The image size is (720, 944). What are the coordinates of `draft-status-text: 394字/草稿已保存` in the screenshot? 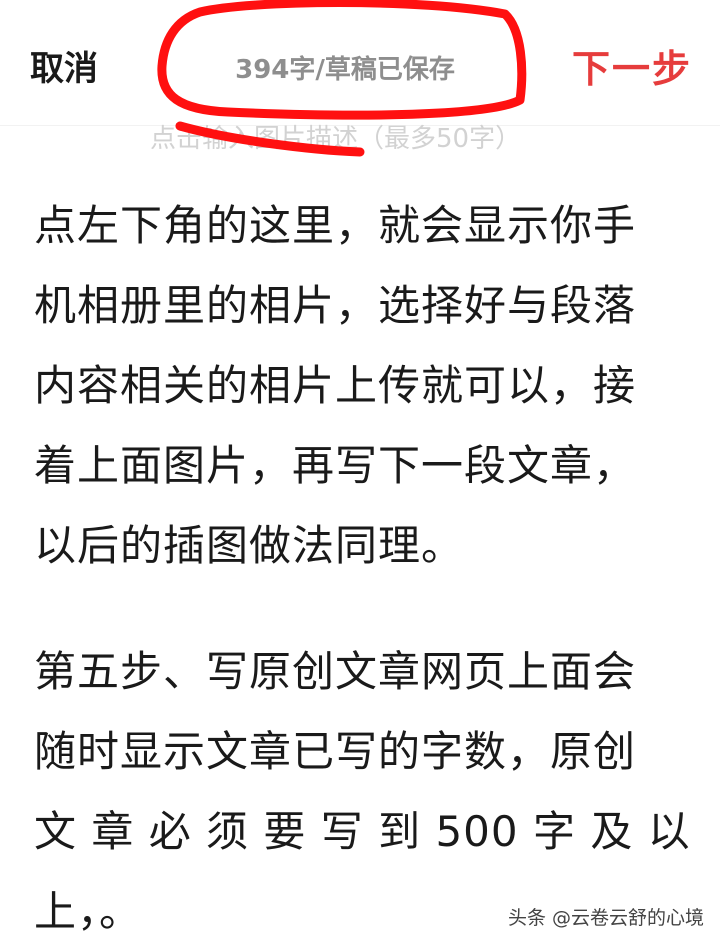 It's located at (345, 70).